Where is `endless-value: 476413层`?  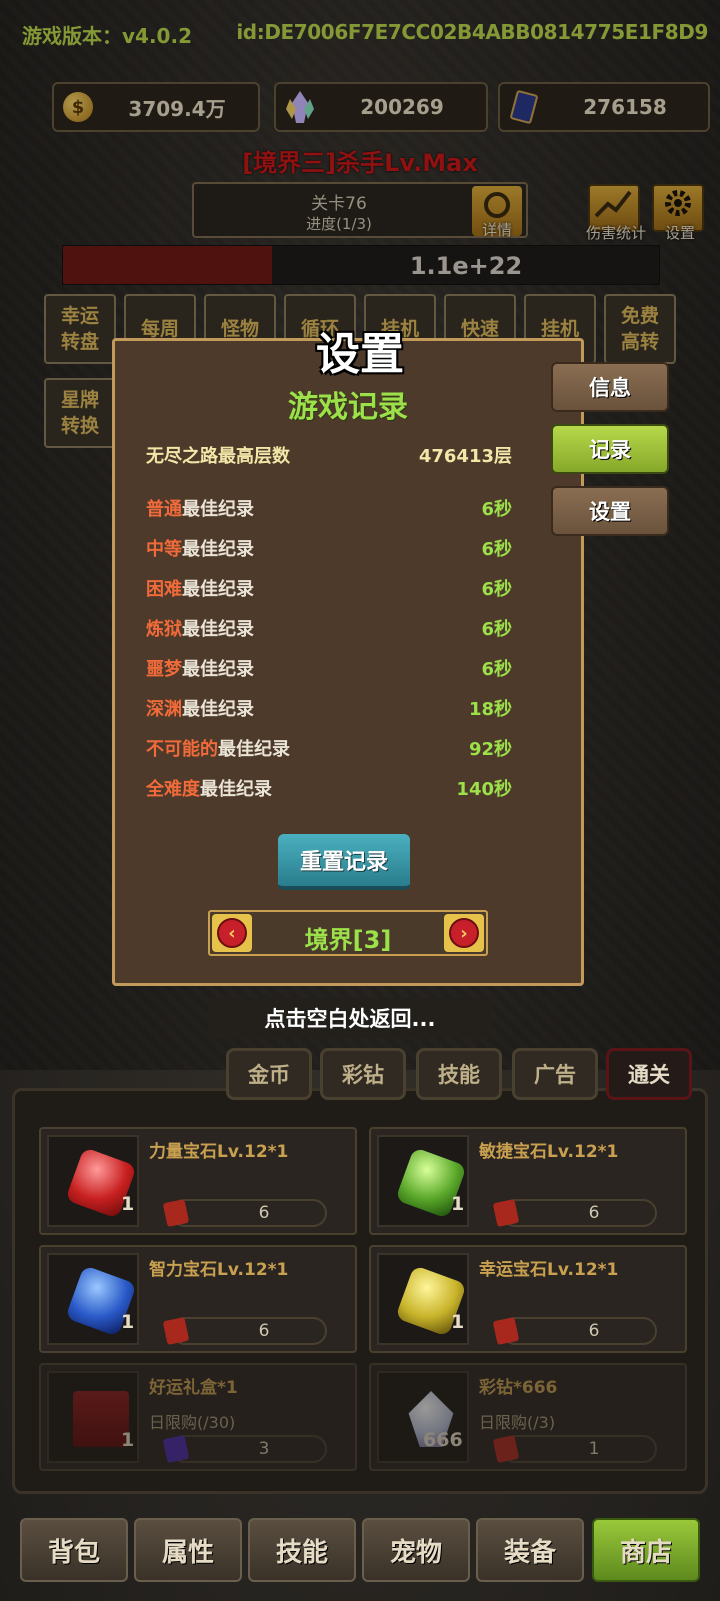 endless-value: 476413层 is located at coordinates (465, 456).